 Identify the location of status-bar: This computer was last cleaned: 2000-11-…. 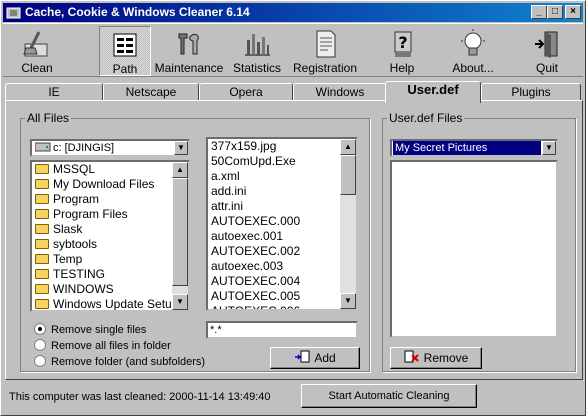
(294, 396).